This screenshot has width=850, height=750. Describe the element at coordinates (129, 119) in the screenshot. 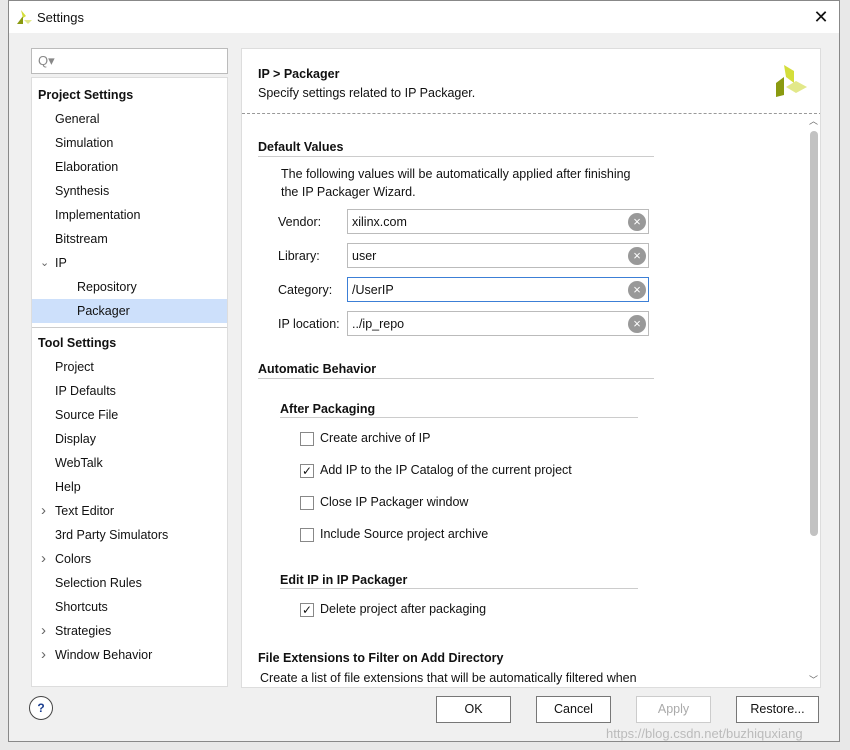

I see `tree-item: General` at that location.